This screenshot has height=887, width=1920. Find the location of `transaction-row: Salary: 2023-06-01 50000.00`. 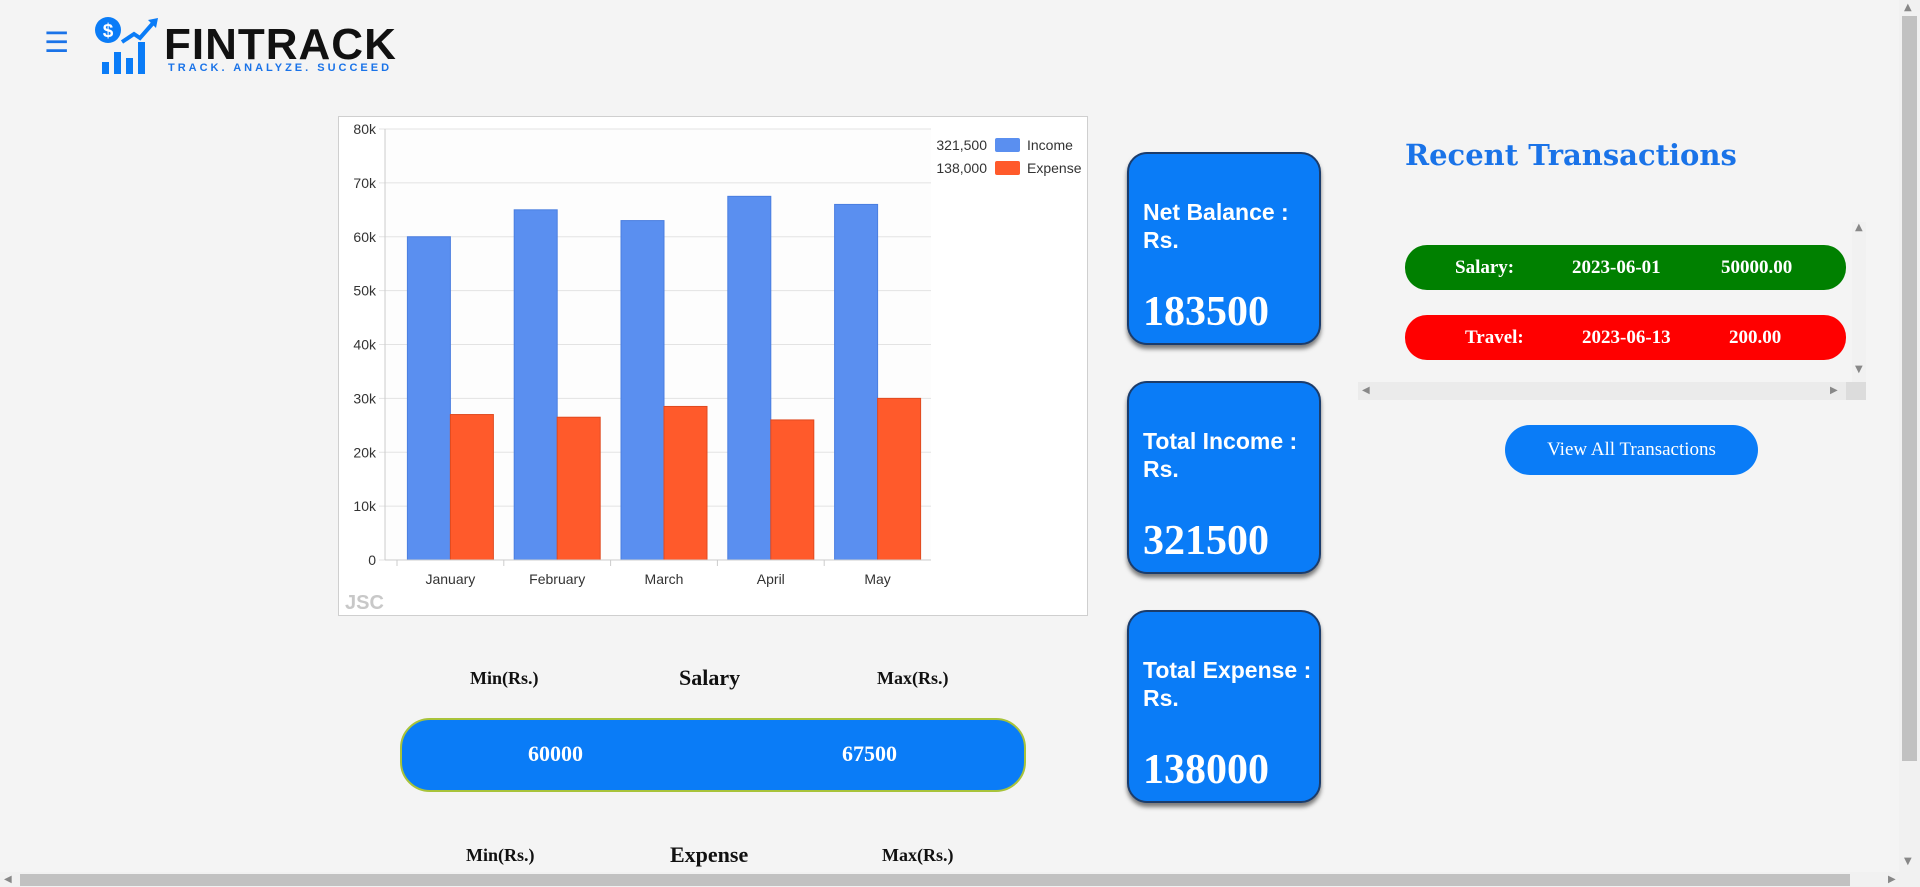

transaction-row: Salary: 2023-06-01 50000.00 is located at coordinates (1625, 267).